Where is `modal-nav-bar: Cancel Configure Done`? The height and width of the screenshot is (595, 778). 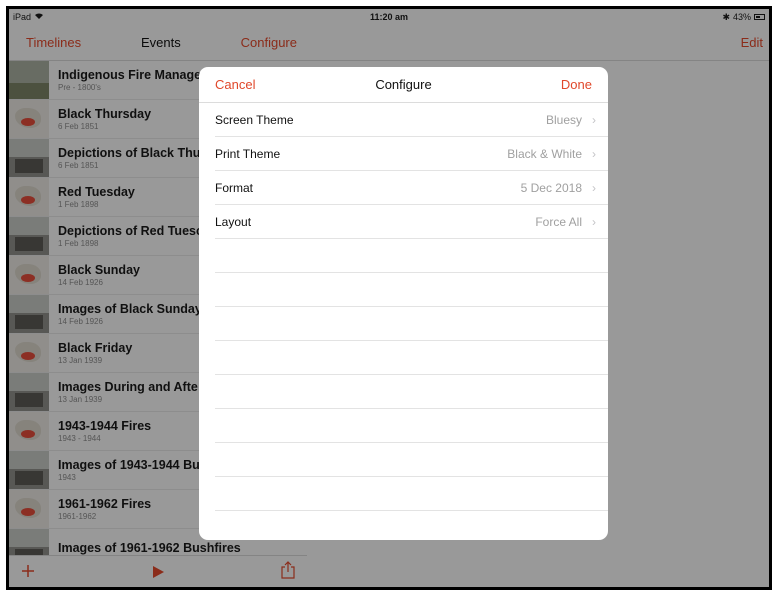
modal-nav-bar: Cancel Configure Done is located at coordinates (403, 85).